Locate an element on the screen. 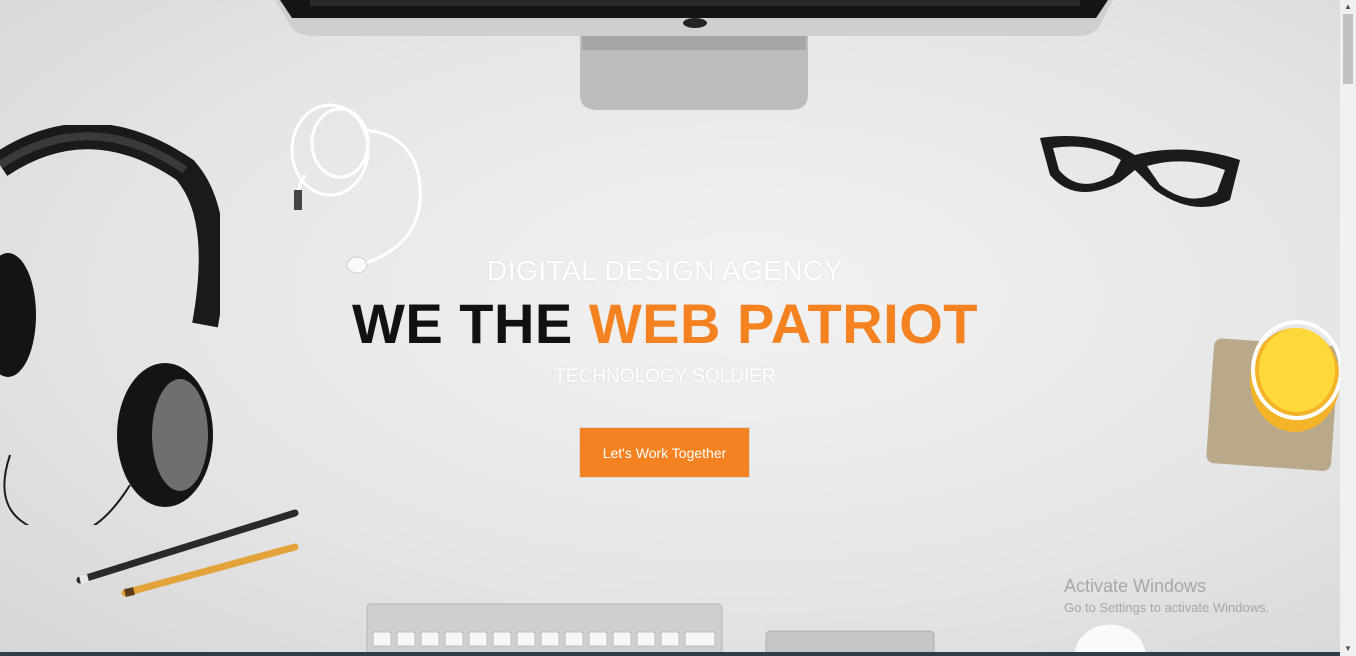 This screenshot has width=1356, height=656. scroll-down-arrow-icon: ▼ is located at coordinates (1348, 649).